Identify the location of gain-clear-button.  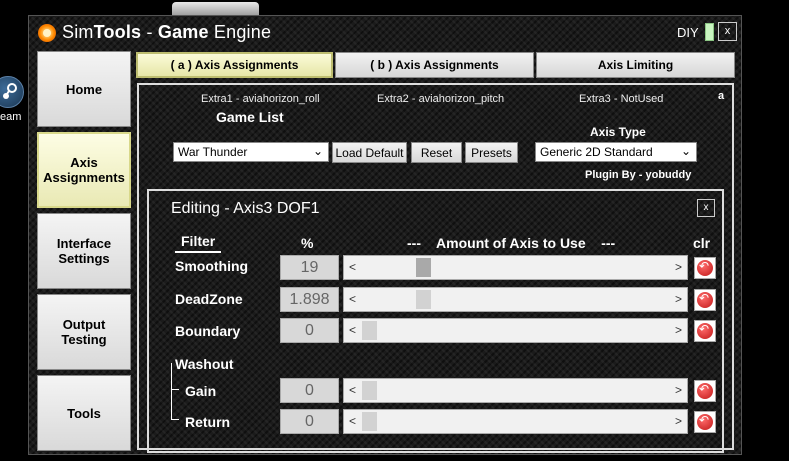
(705, 391).